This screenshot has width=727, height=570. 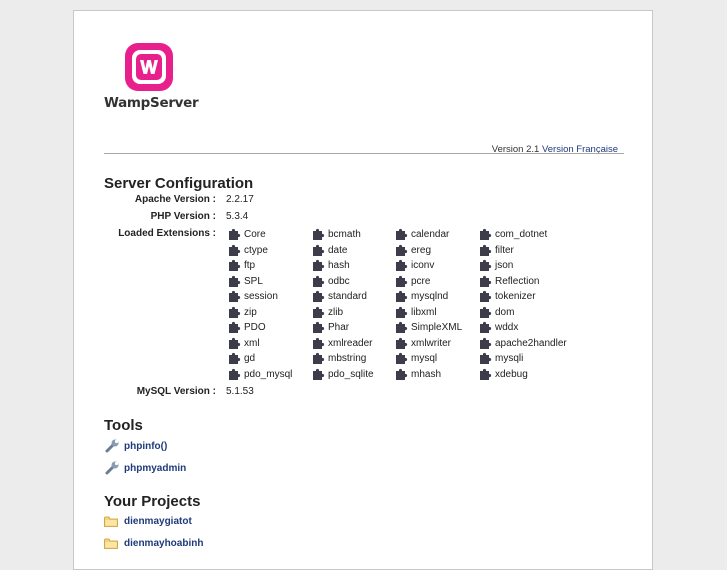 I want to click on extension-name: SPL, so click(x=253, y=281).